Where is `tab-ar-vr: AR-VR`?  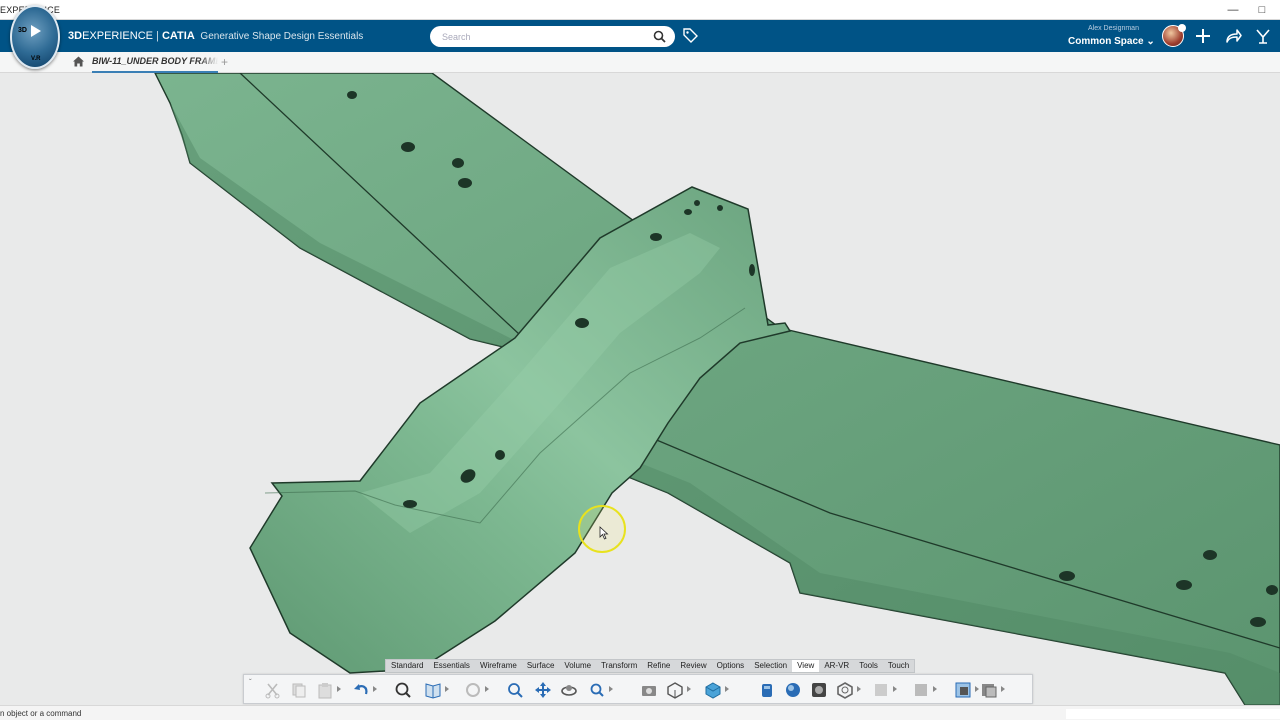
tab-ar-vr: AR-VR is located at coordinates (836, 666).